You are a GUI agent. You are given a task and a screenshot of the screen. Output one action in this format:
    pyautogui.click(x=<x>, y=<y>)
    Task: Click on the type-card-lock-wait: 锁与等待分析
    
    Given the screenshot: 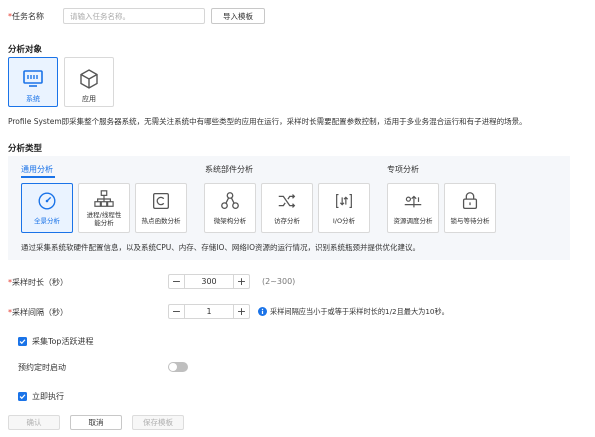 What is the action you would take?
    pyautogui.click(x=470, y=208)
    